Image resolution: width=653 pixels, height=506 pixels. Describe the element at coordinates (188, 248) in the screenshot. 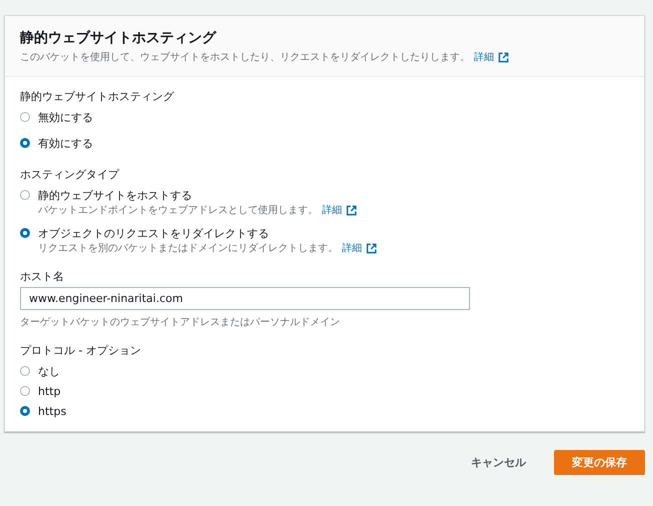

I see `option-description: リクエストを別のバケットまたはドメインにリダイレクトします。` at that location.